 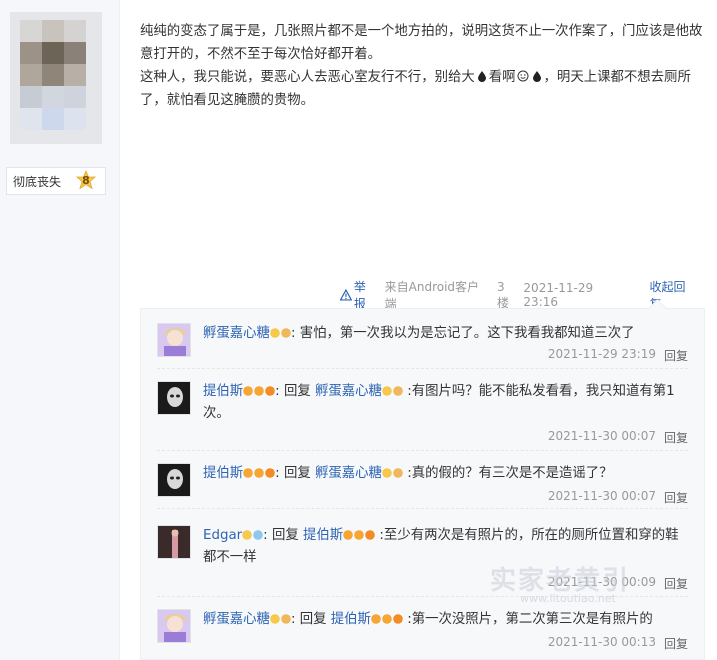 I want to click on reply-time: 2021-11-29 23:19, so click(x=601, y=354).